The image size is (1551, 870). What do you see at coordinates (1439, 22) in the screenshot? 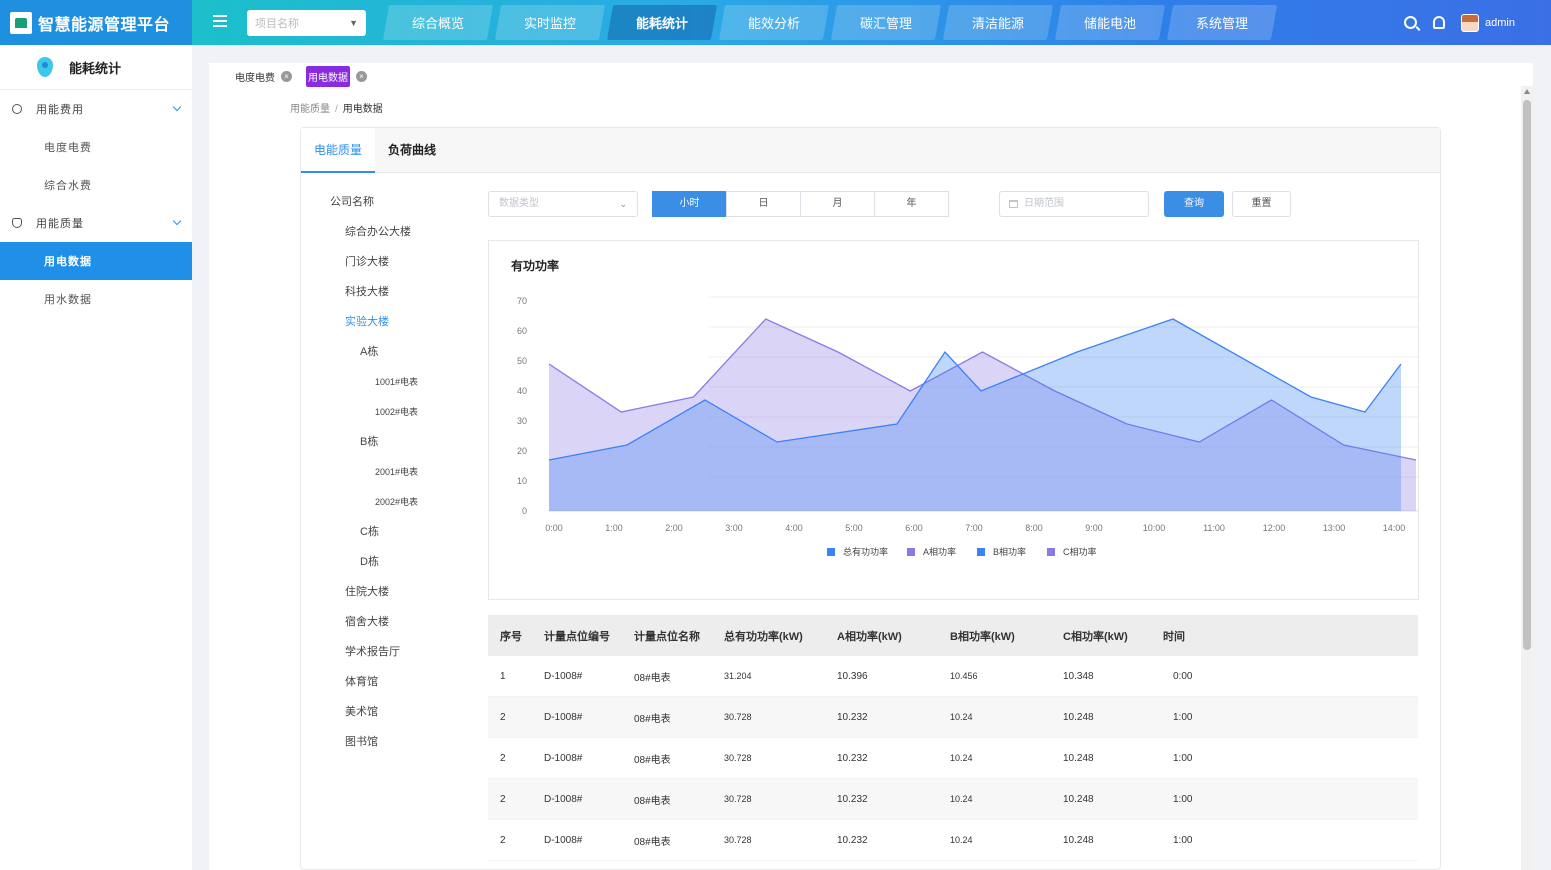
I see `bell-icon` at bounding box center [1439, 22].